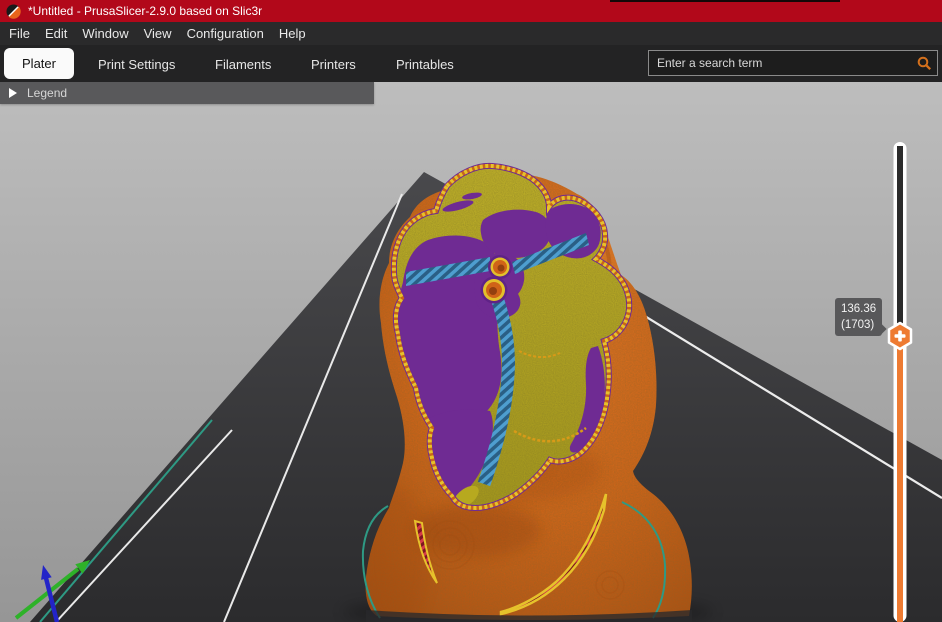 The width and height of the screenshot is (942, 622). Describe the element at coordinates (471, 33) in the screenshot. I see `menubar: File Edit Window View Configuration Help` at that location.